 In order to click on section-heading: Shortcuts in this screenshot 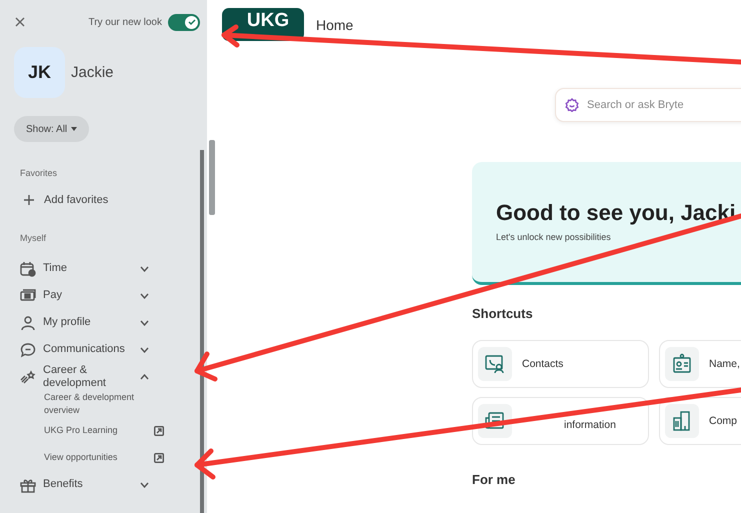, I will do `click(503, 313)`.